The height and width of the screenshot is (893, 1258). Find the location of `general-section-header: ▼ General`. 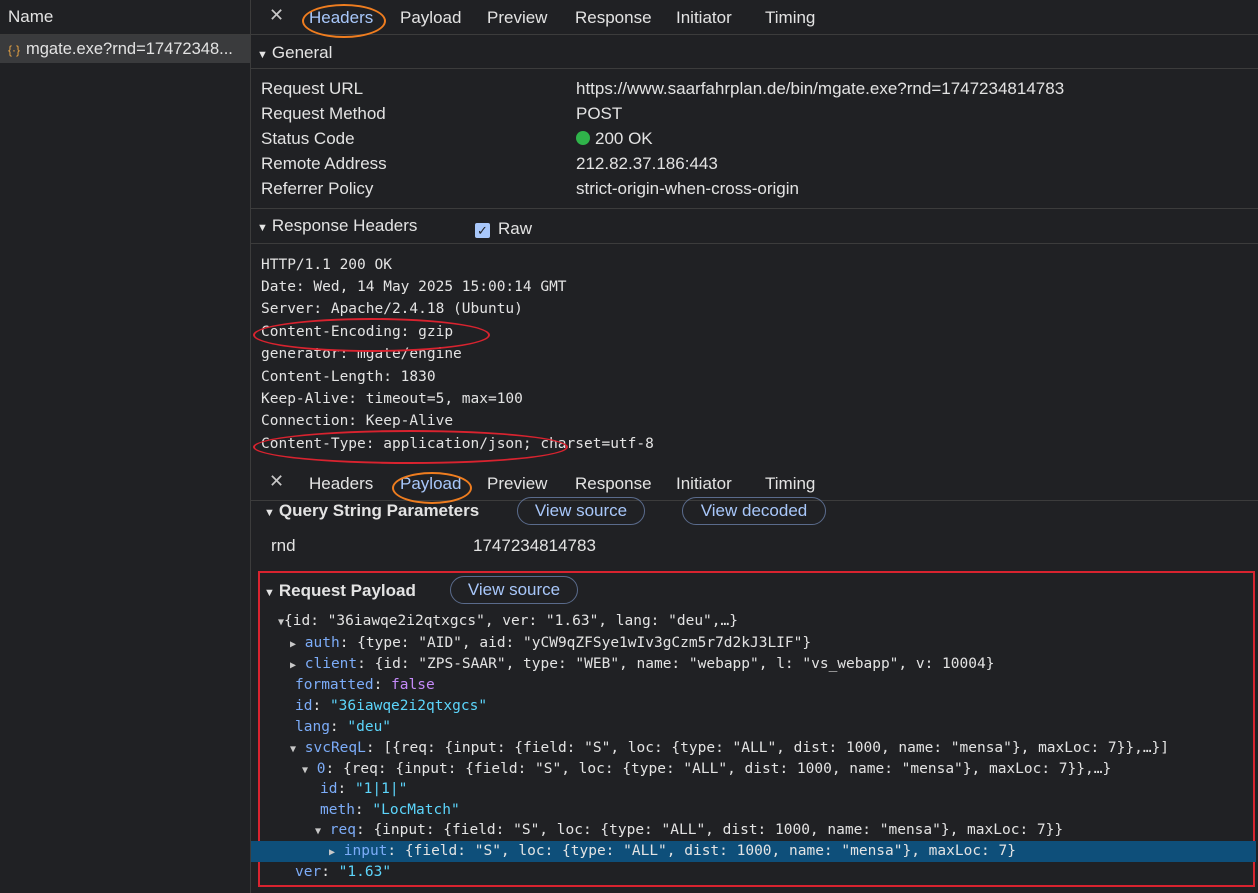

general-section-header: ▼ General is located at coordinates (294, 53).